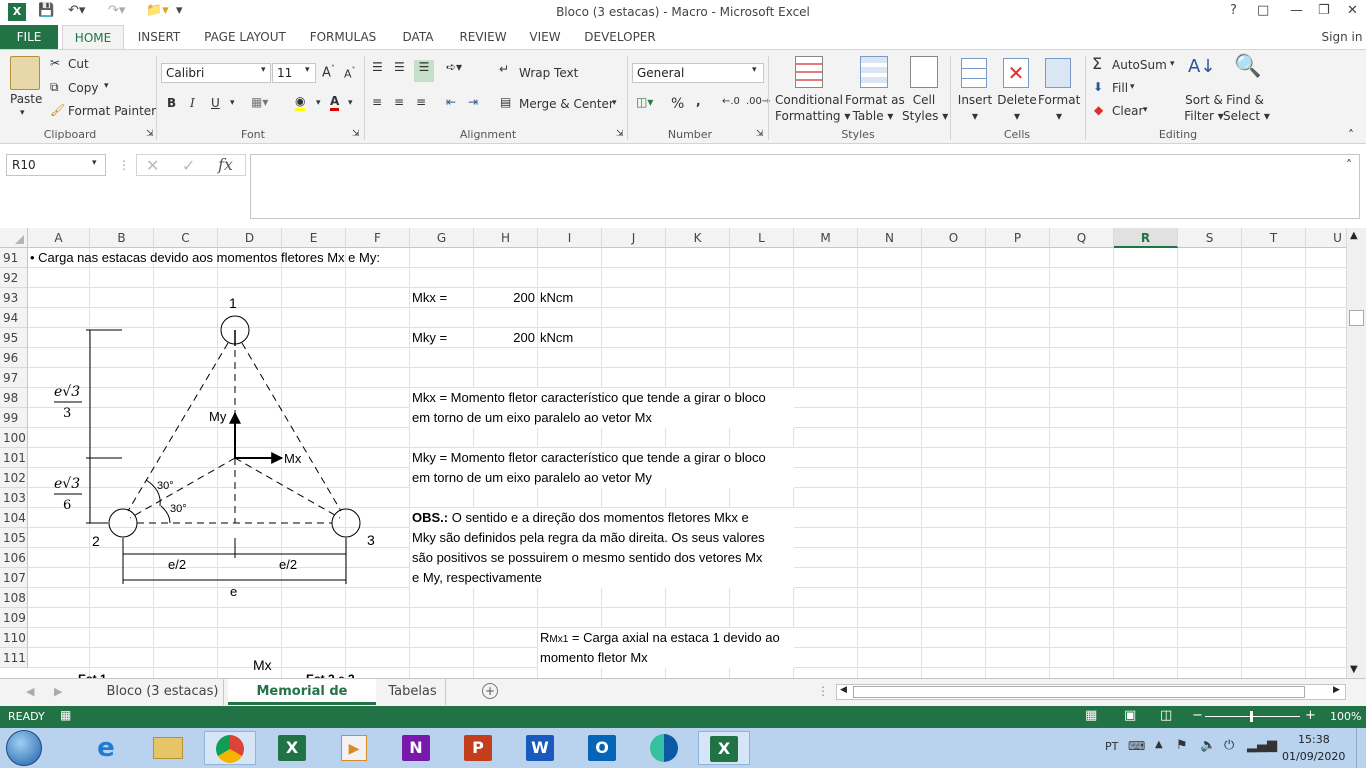 Image resolution: width=1366 pixels, height=768 pixels. Describe the element at coordinates (1354, 669) in the screenshot. I see `scroll-down-icon: ▼` at that location.